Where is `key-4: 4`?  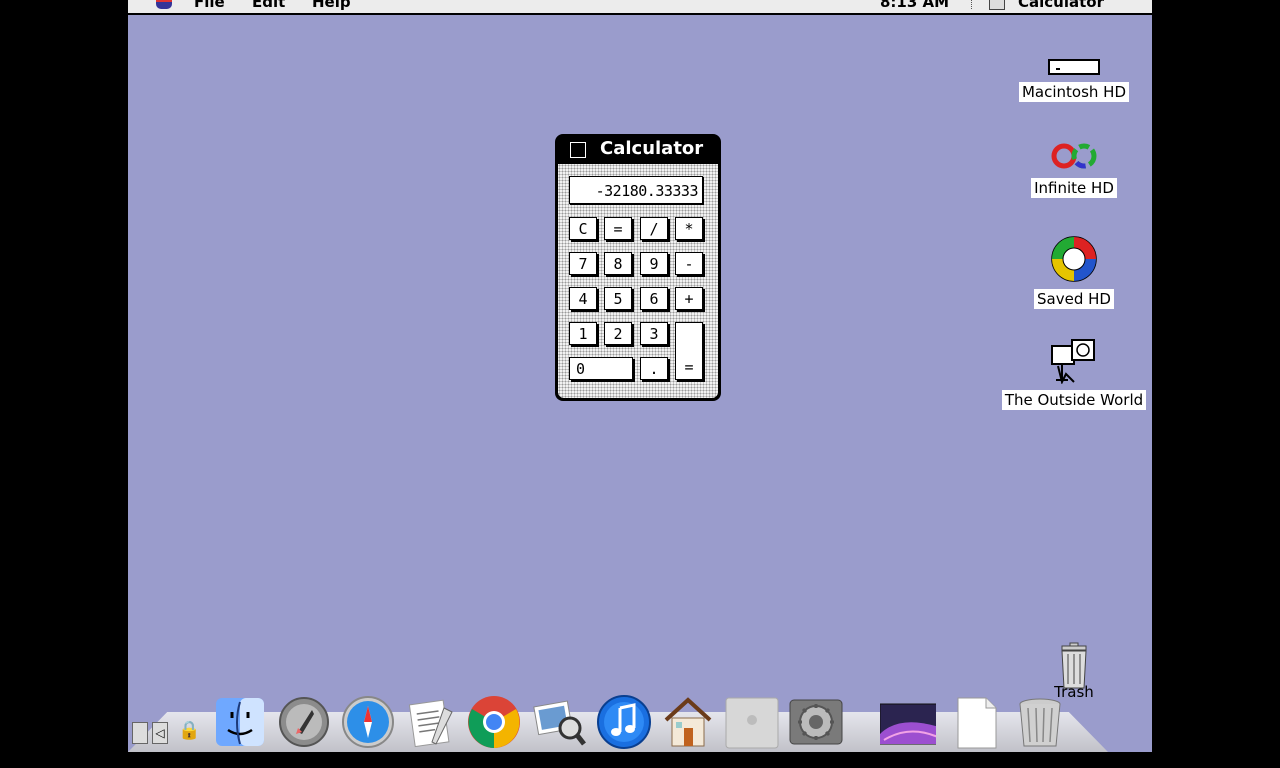
key-4: 4 is located at coordinates (583, 298).